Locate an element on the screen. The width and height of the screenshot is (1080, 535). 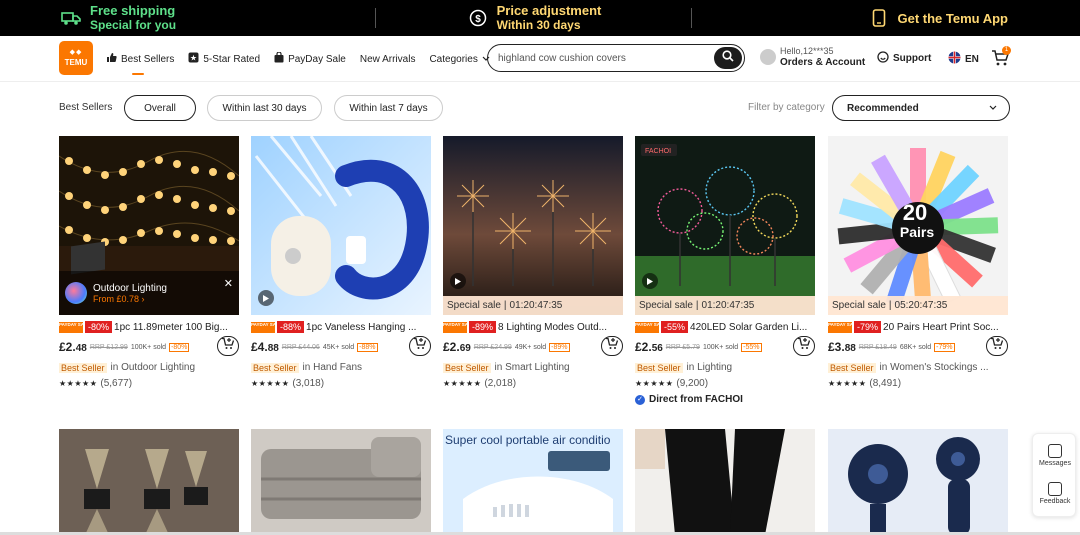
promo-free-shipping: Free shipping Special for you is located at coordinates (188, 18).